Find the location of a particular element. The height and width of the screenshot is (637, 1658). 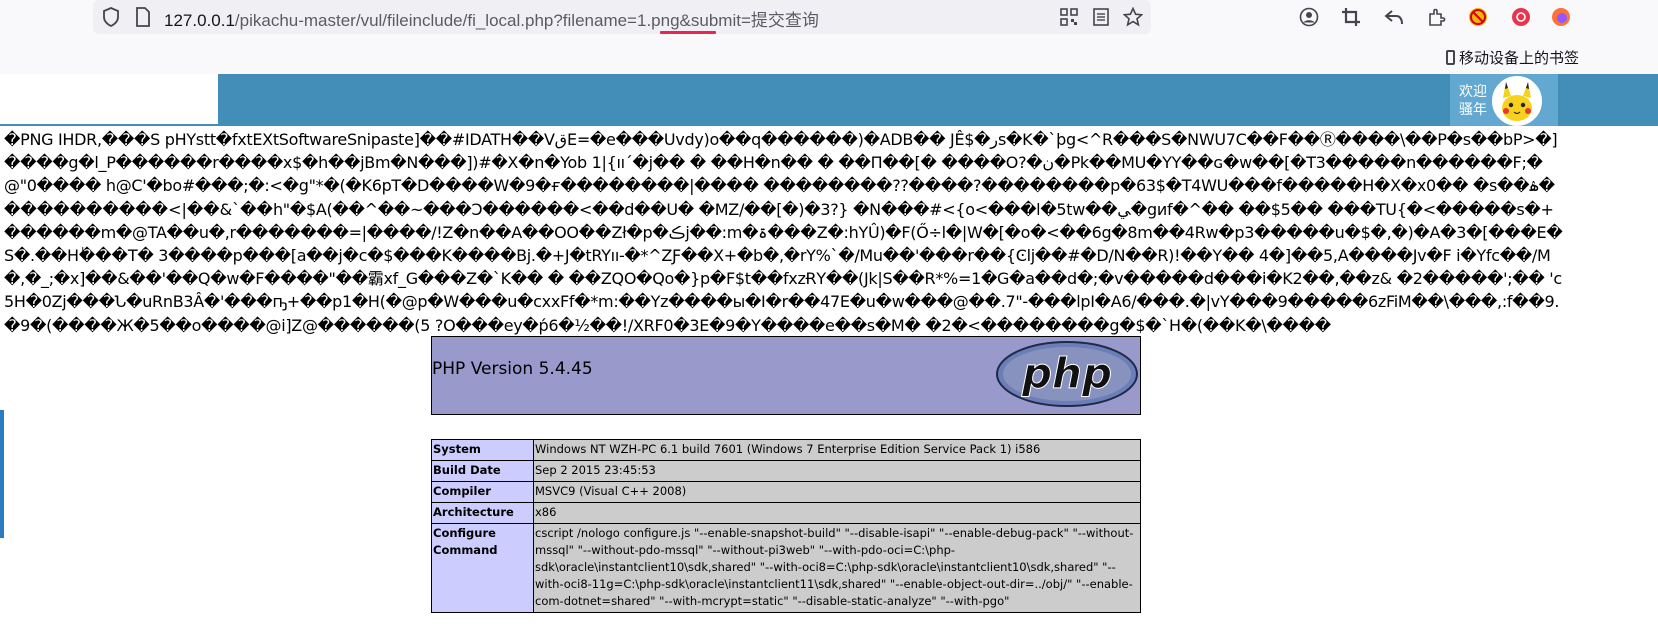

php-version-title: PHP Version 5.4.45 is located at coordinates (512, 369).